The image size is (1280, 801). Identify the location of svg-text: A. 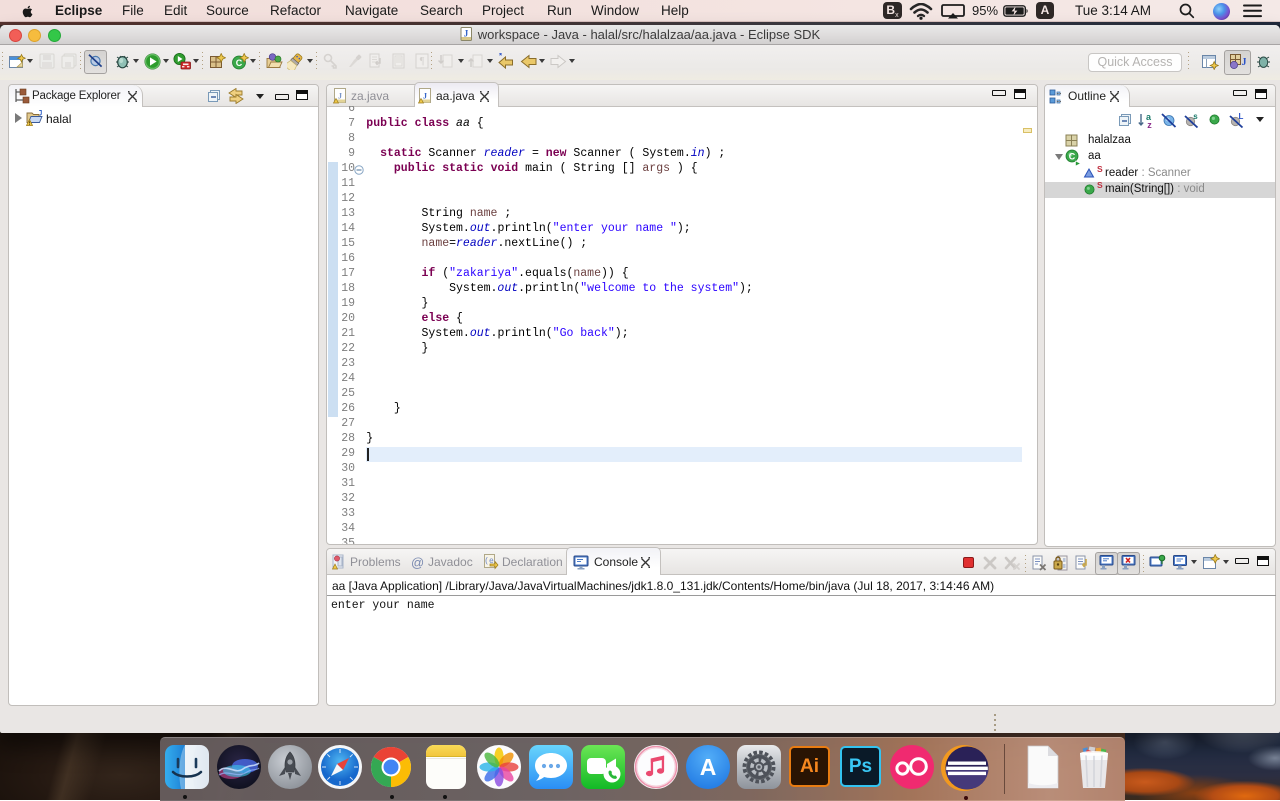
(708, 767).